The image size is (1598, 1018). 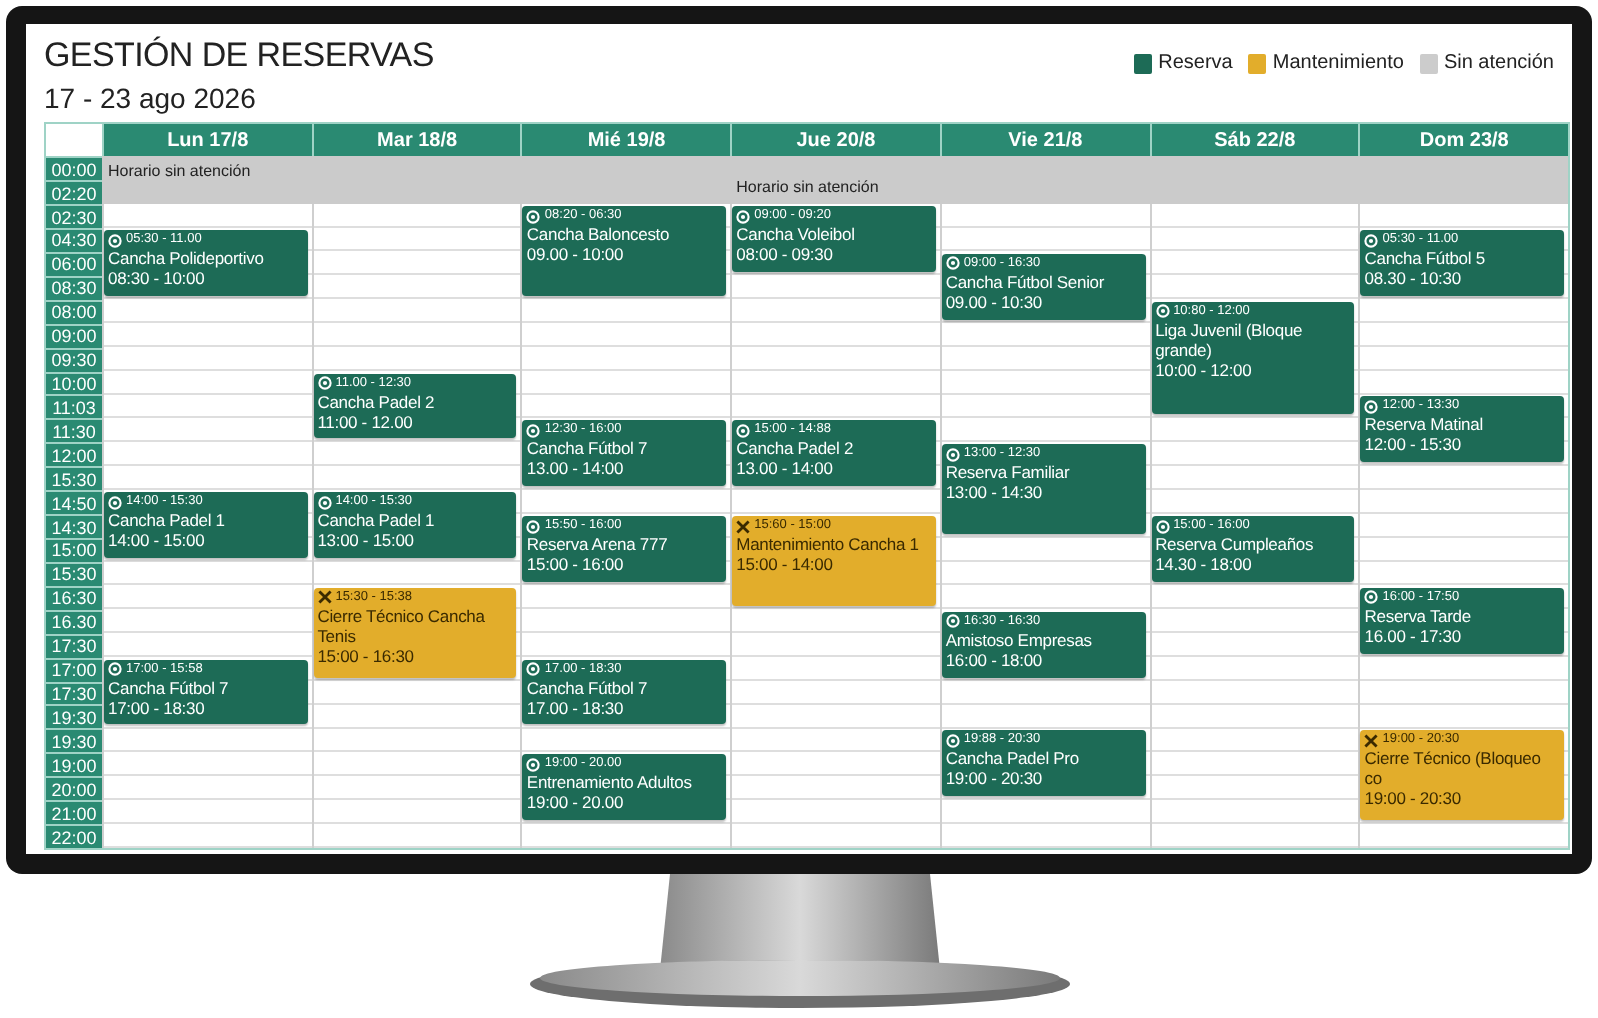 I want to click on time-label: 08:30, so click(x=74, y=287).